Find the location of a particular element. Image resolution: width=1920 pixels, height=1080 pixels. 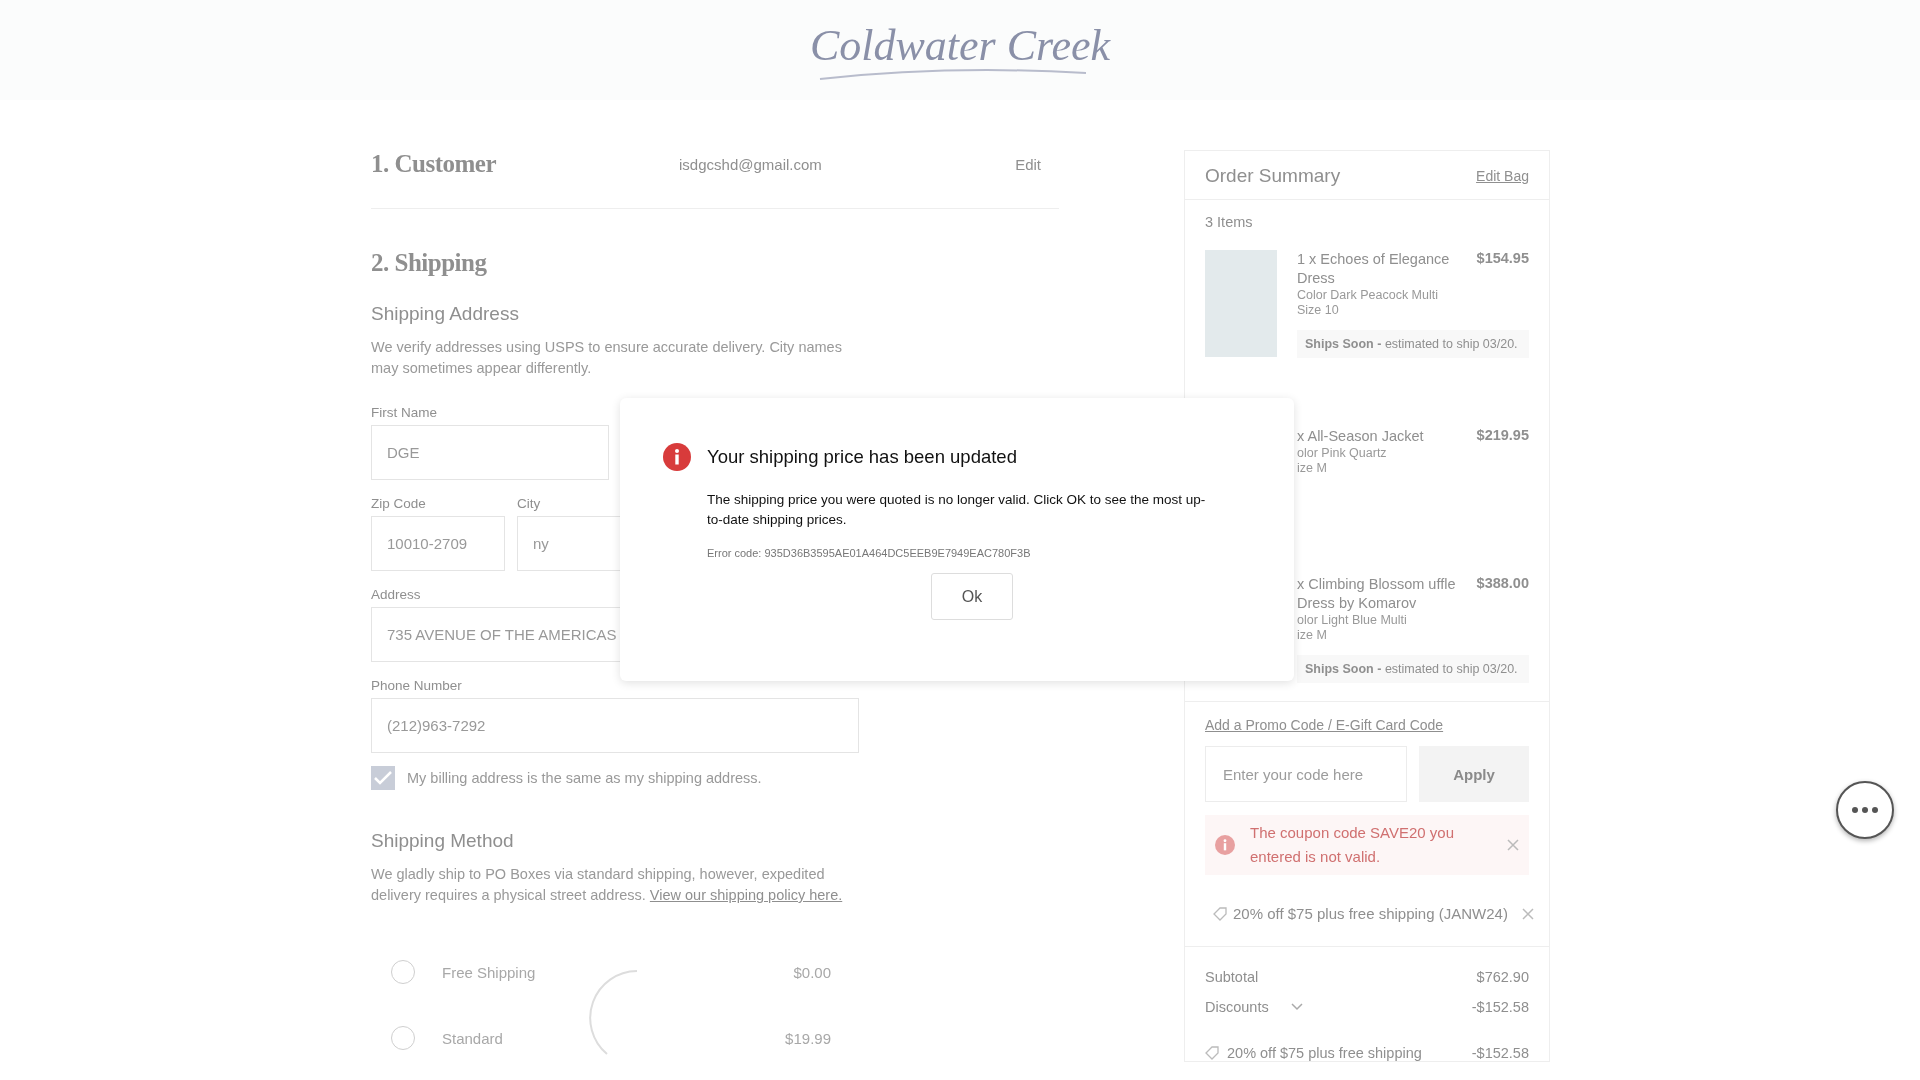

option-name: Standard is located at coordinates (472, 1038).